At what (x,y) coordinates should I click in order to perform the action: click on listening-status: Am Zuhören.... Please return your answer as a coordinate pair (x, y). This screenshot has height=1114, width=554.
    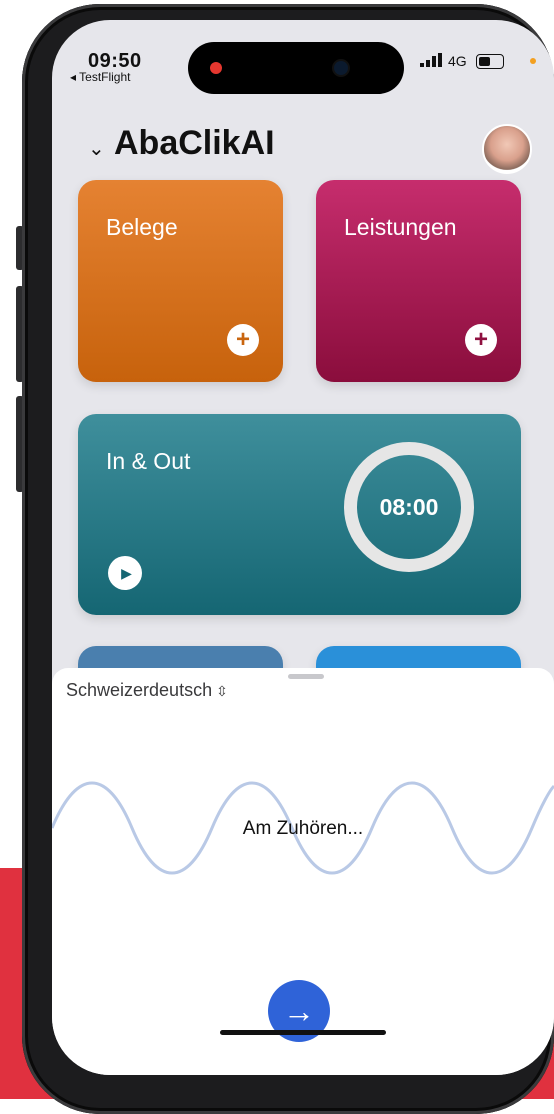
    Looking at the image, I should click on (303, 828).